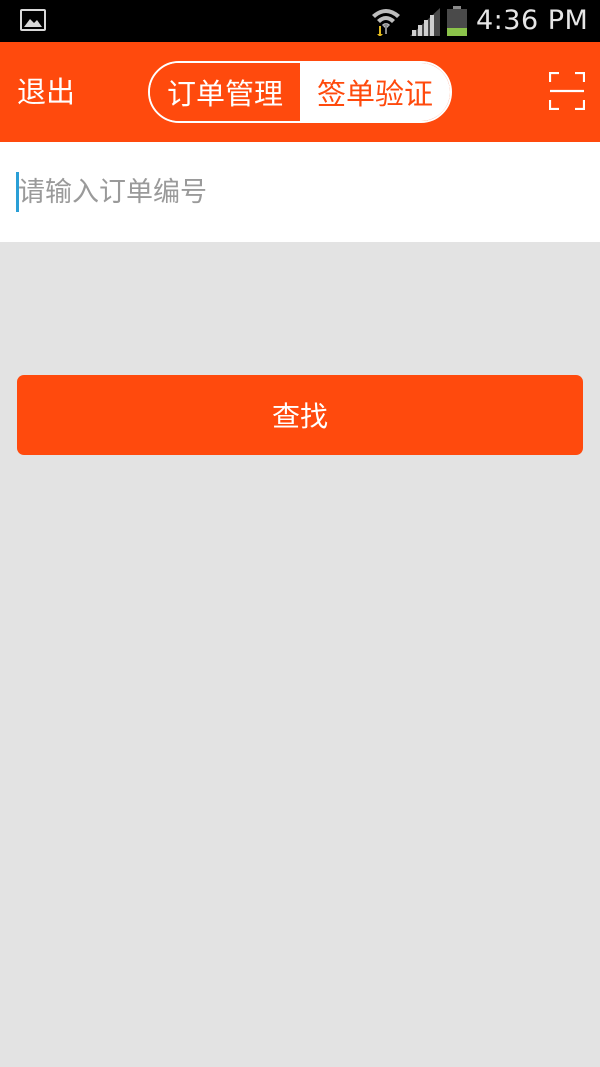 The width and height of the screenshot is (600, 1067). What do you see at coordinates (567, 91) in the screenshot?
I see `scan-icon` at bounding box center [567, 91].